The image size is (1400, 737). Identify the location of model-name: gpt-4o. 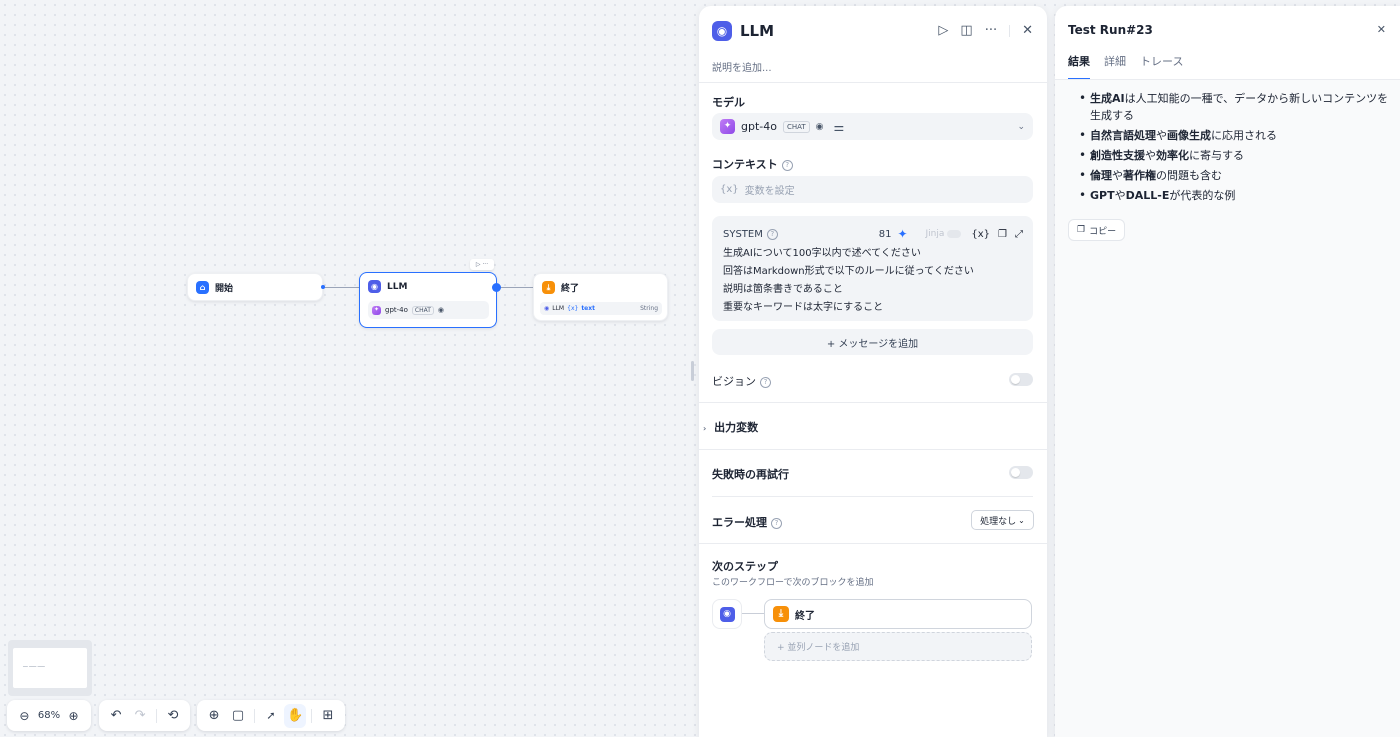
(759, 126).